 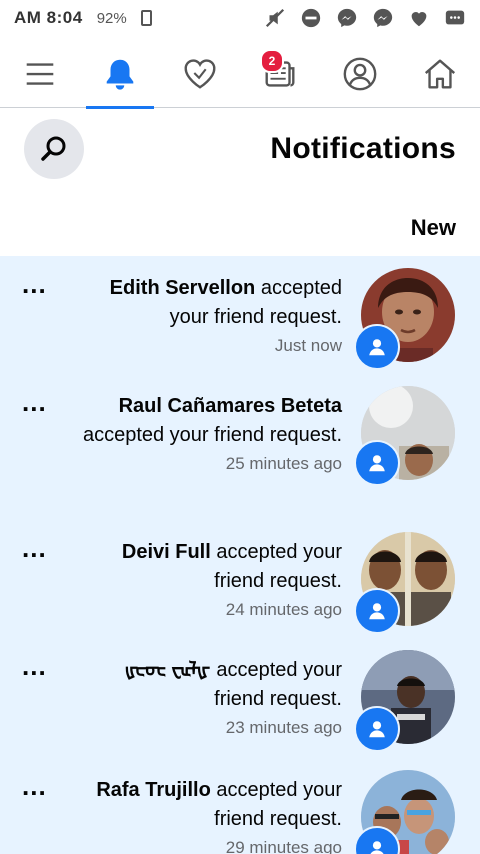 I want to click on tab-profile, so click(x=360, y=74).